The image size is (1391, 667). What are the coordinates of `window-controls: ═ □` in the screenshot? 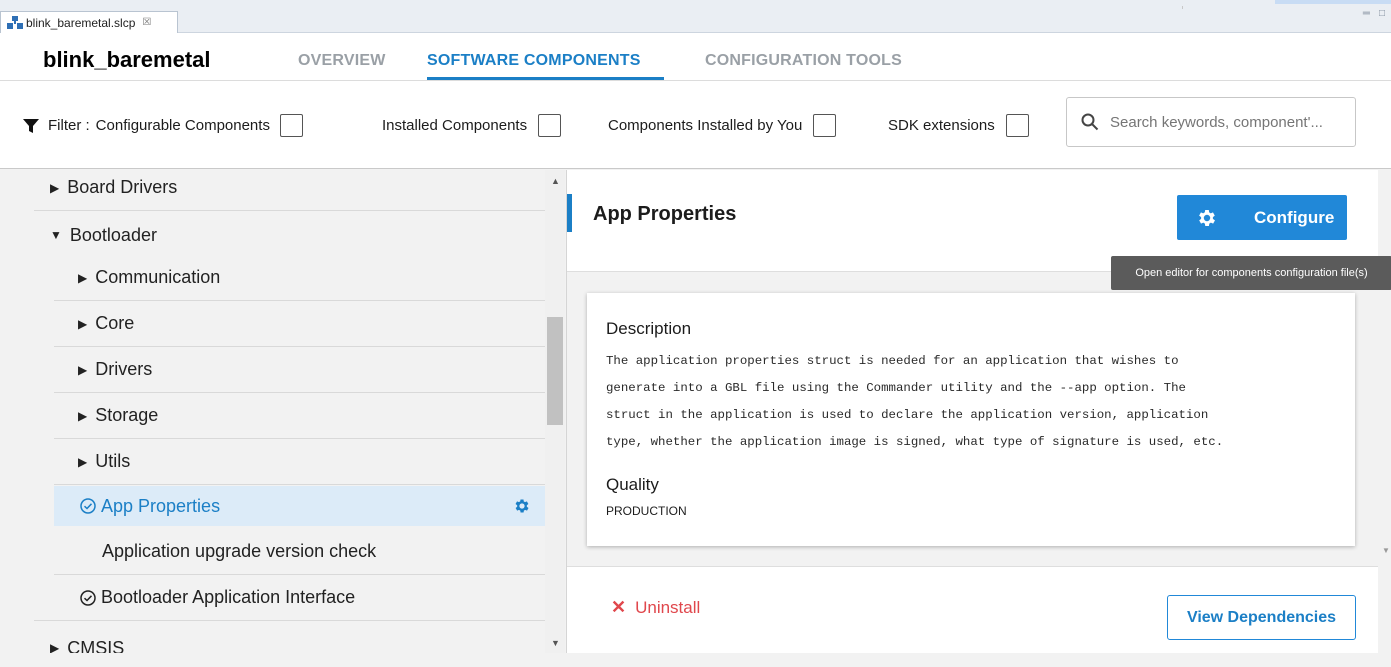 It's located at (1374, 13).